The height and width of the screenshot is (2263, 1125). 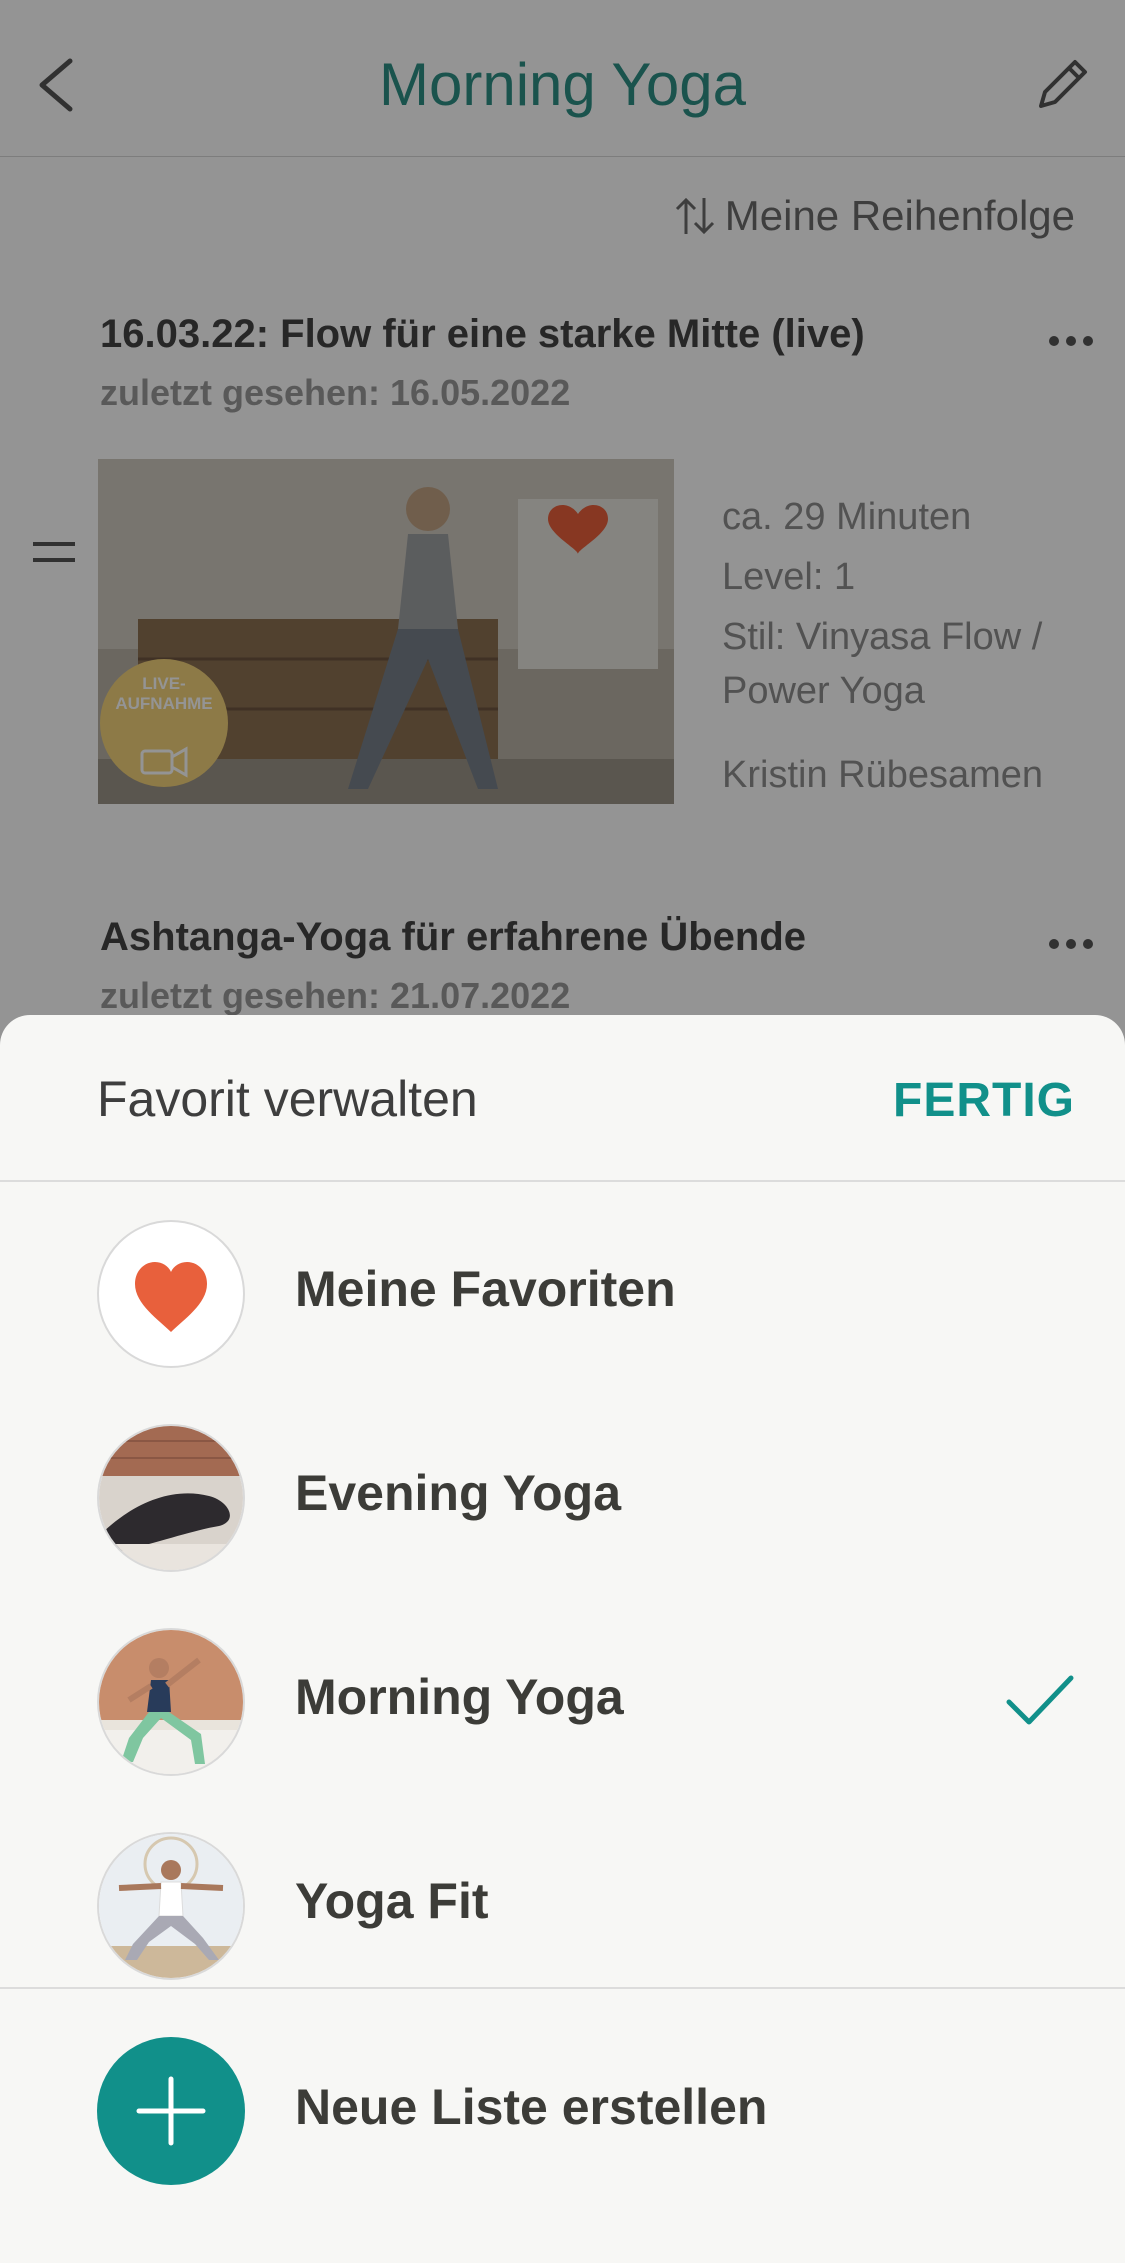 I want to click on list-item-evening-yoga: Evening Yoga, so click(x=562, y=1499).